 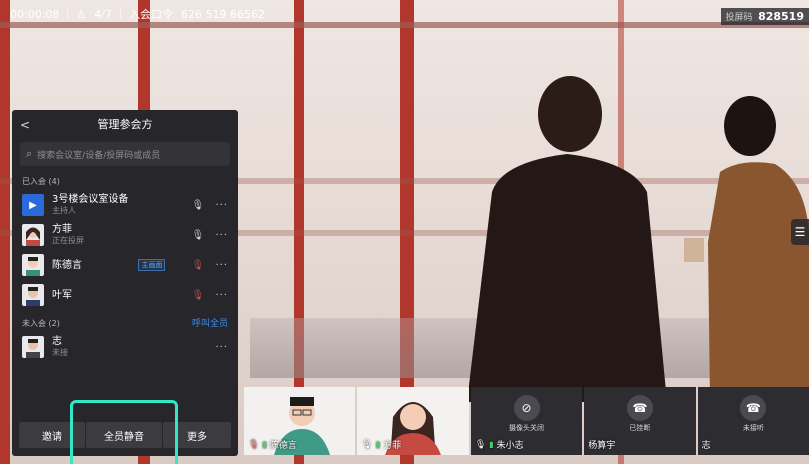 I want to click on participant-status: 正在投屏, so click(x=68, y=240).